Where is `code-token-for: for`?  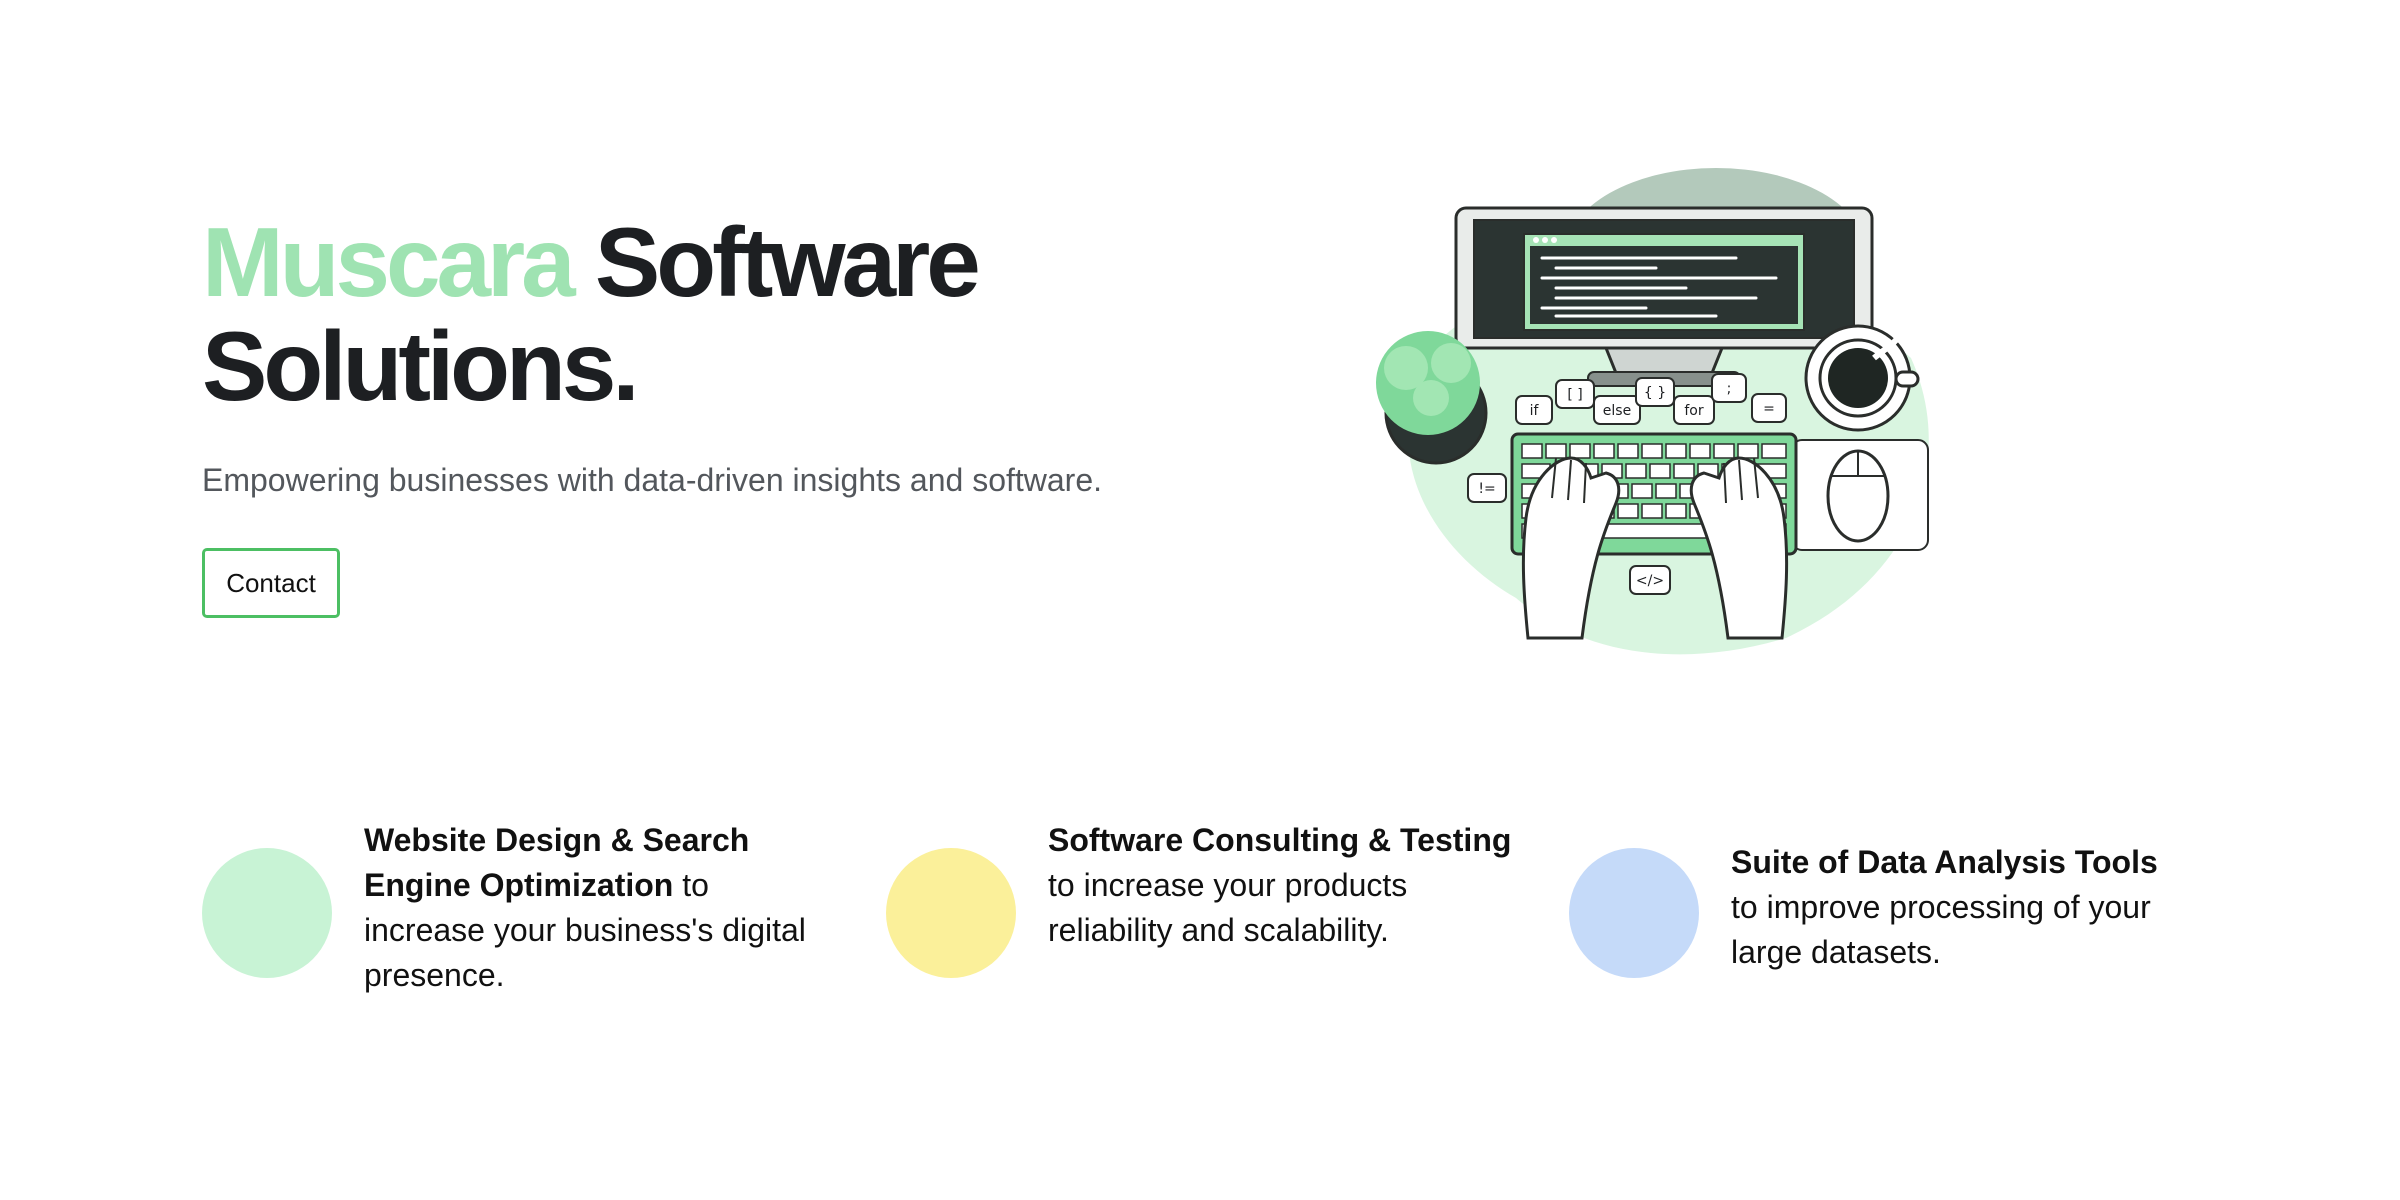
code-token-for: for is located at coordinates (1693, 411).